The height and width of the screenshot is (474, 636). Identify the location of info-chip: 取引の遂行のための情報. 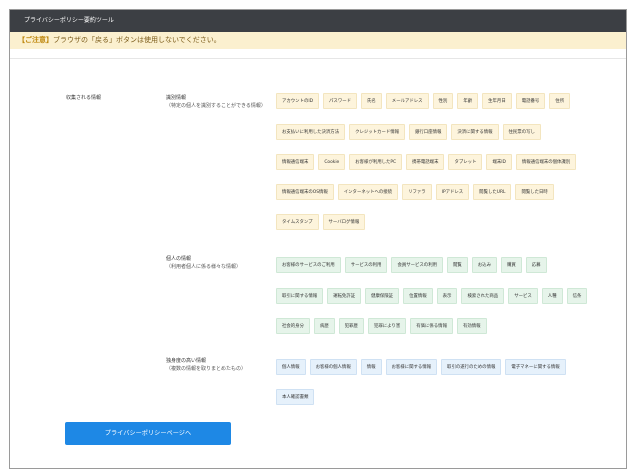
(471, 367).